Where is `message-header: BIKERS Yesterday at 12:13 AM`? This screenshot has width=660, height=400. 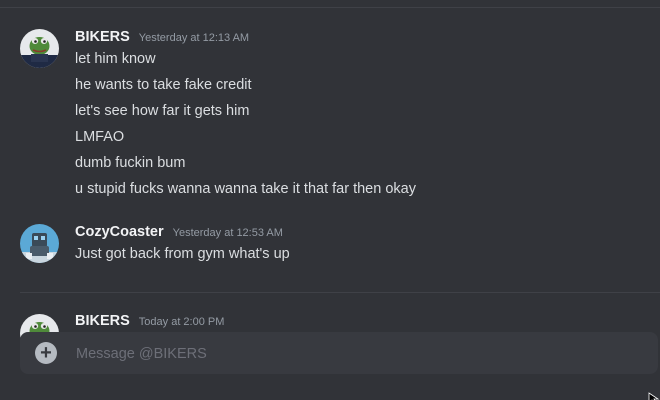
message-header: BIKERS Yesterday at 12:13 AM is located at coordinates (162, 39).